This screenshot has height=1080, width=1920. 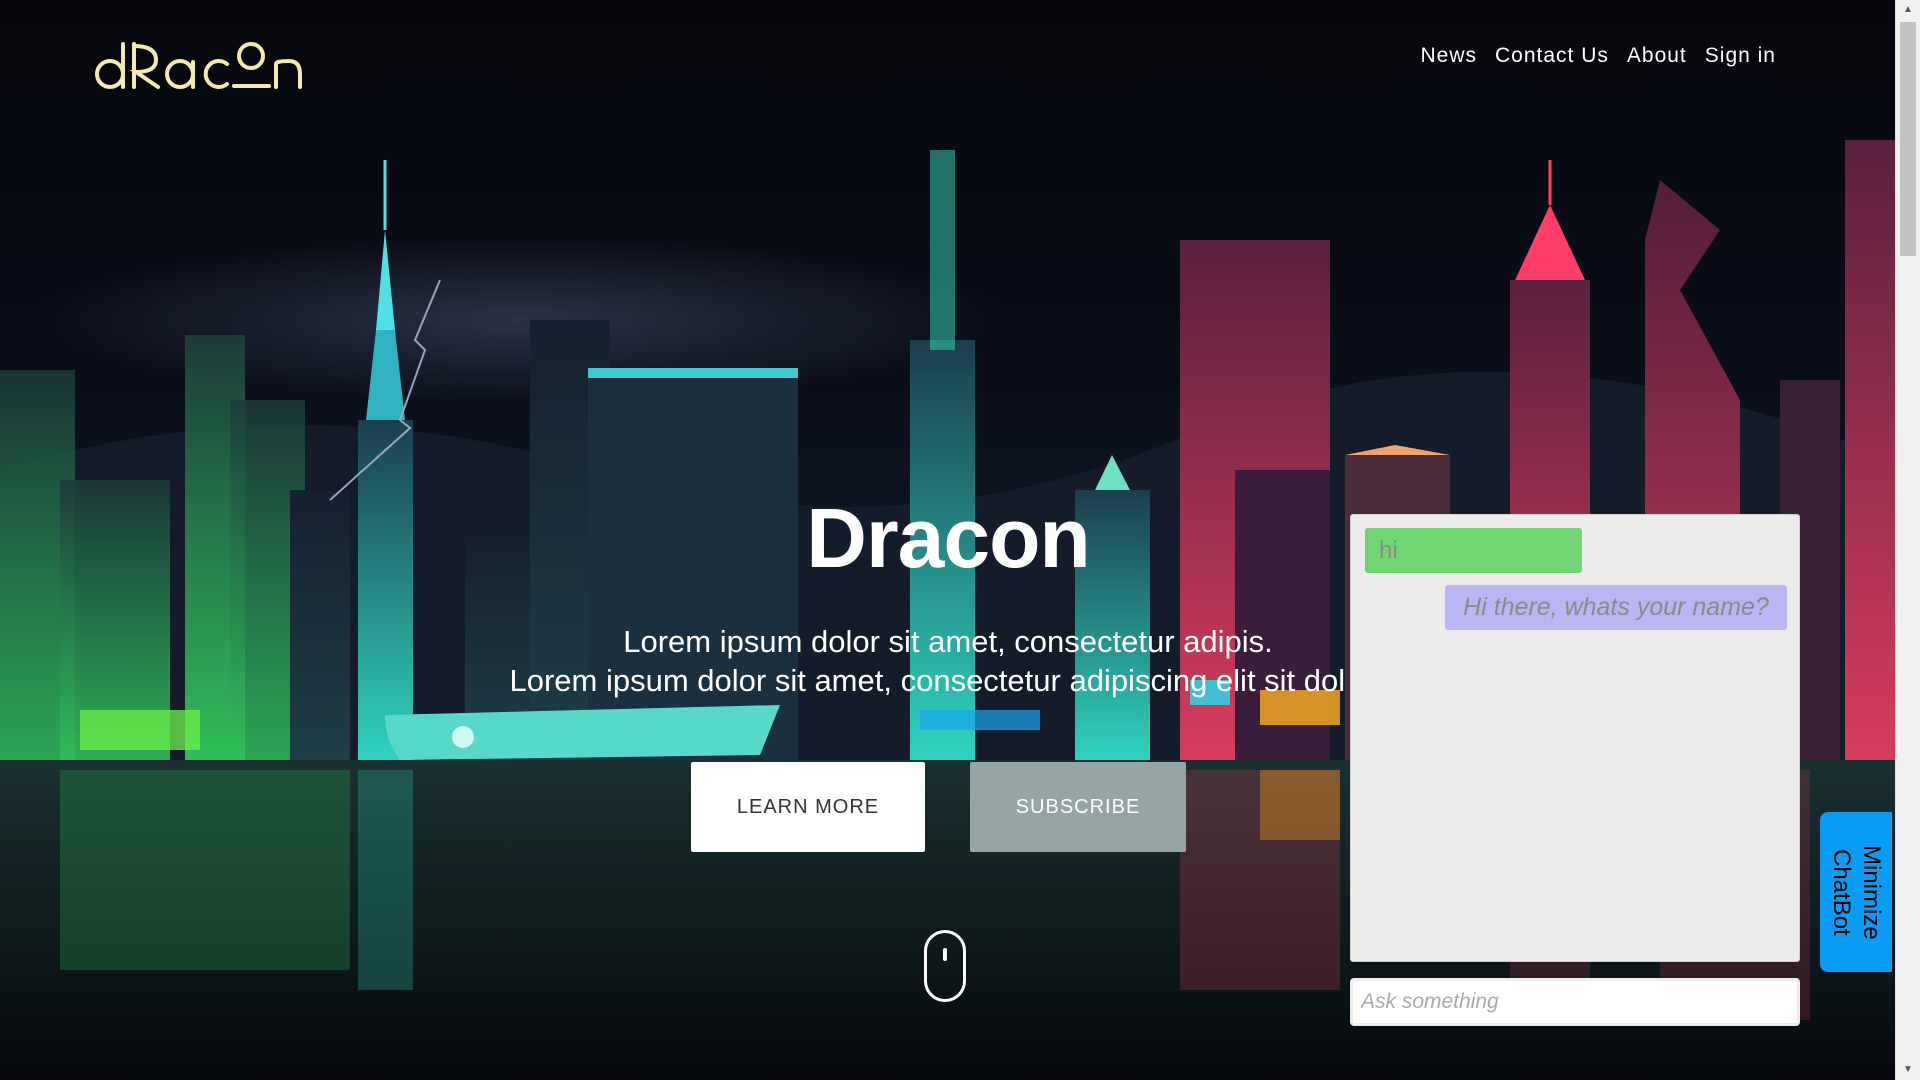 I want to click on nav-about: About, so click(x=1657, y=56).